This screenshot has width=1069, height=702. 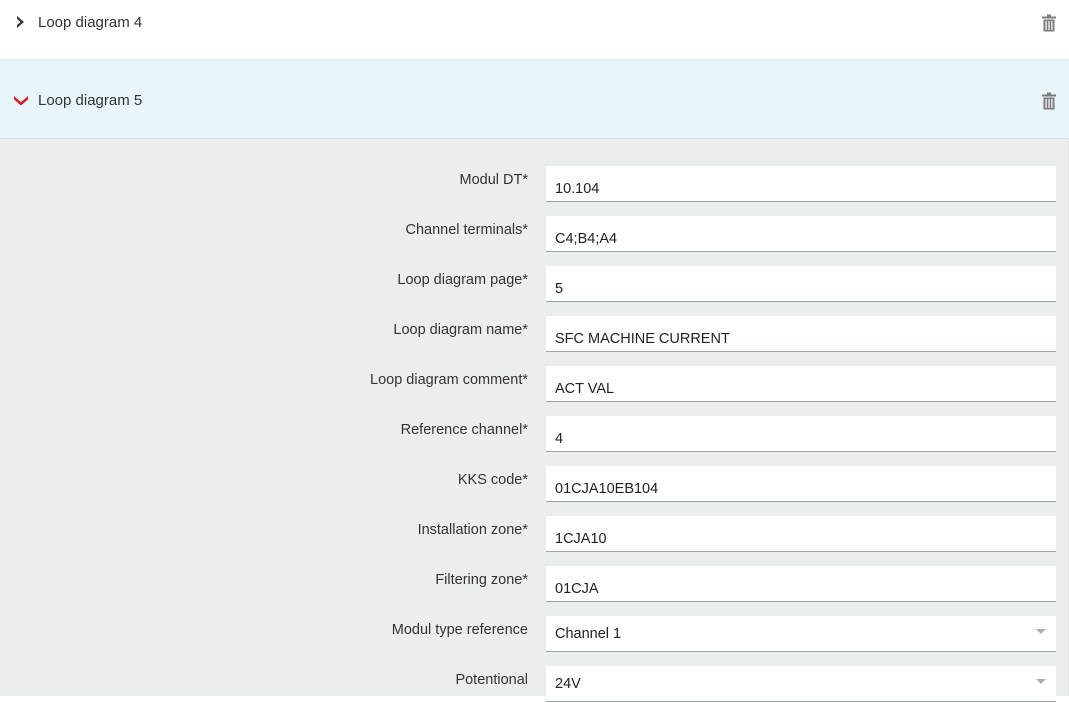 What do you see at coordinates (534, 534) in the screenshot?
I see `form-row-installation-zone: Installation zone*` at bounding box center [534, 534].